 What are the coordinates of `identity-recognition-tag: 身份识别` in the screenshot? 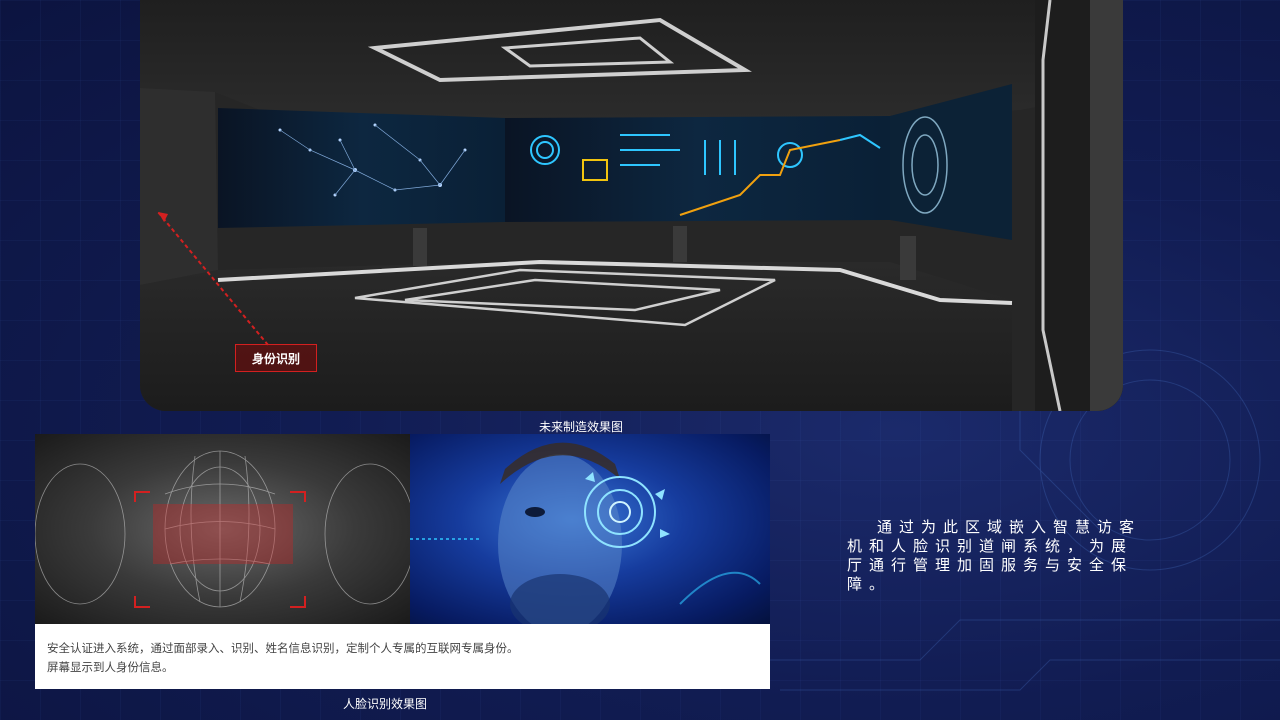 It's located at (276, 358).